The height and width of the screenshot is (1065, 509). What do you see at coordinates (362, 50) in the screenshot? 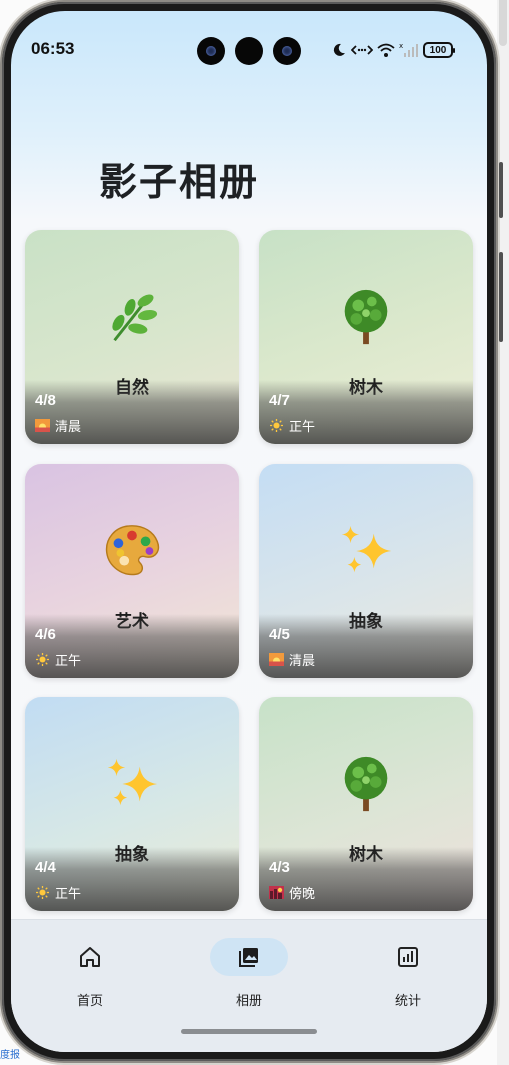
I see `data-transfer-icon` at bounding box center [362, 50].